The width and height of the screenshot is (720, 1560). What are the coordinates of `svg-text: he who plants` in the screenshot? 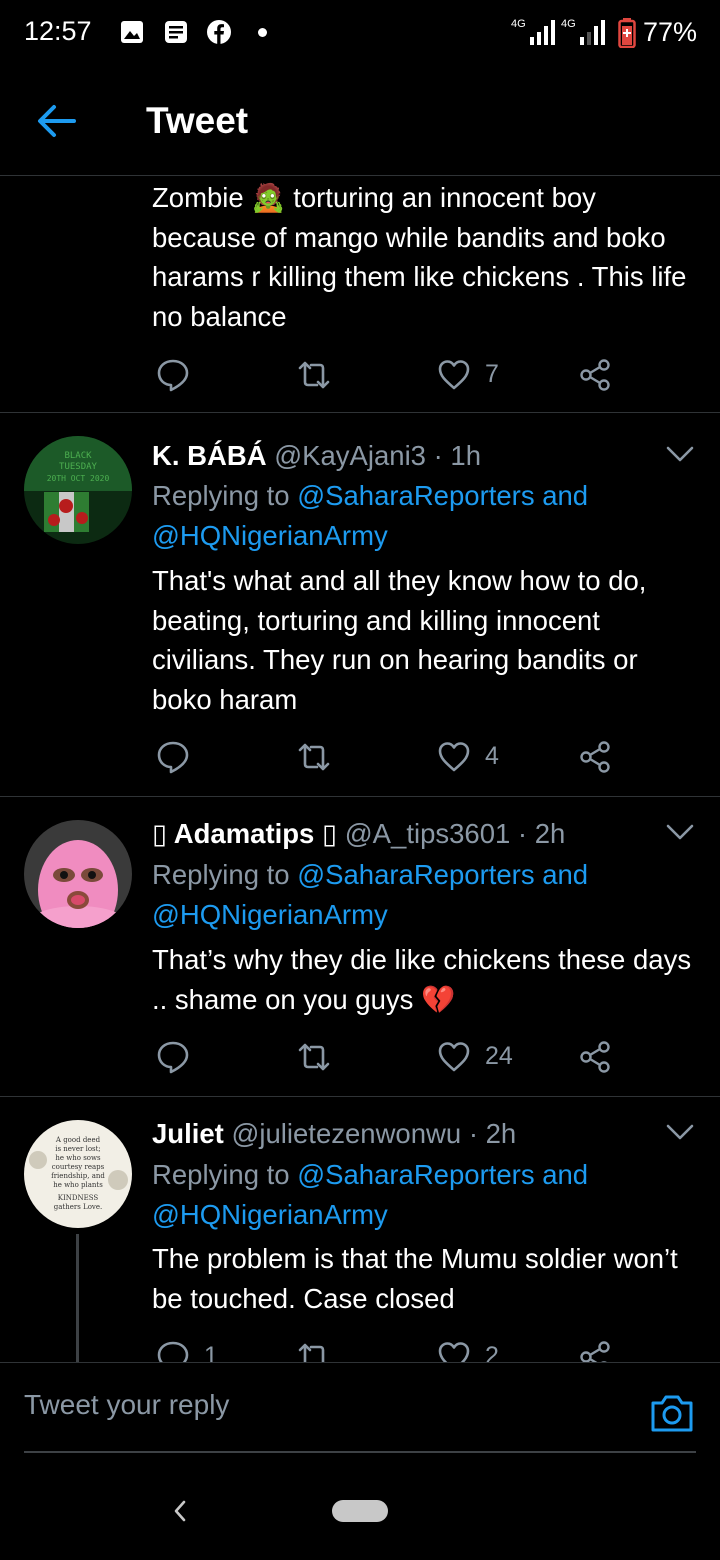 It's located at (78, 1185).